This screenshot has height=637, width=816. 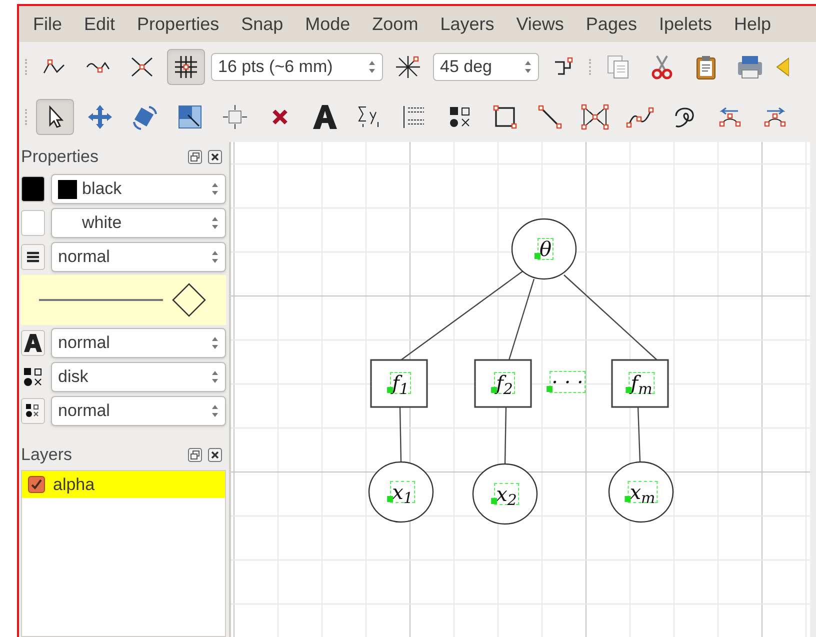 What do you see at coordinates (467, 24) in the screenshot?
I see `menu-item: Layers` at bounding box center [467, 24].